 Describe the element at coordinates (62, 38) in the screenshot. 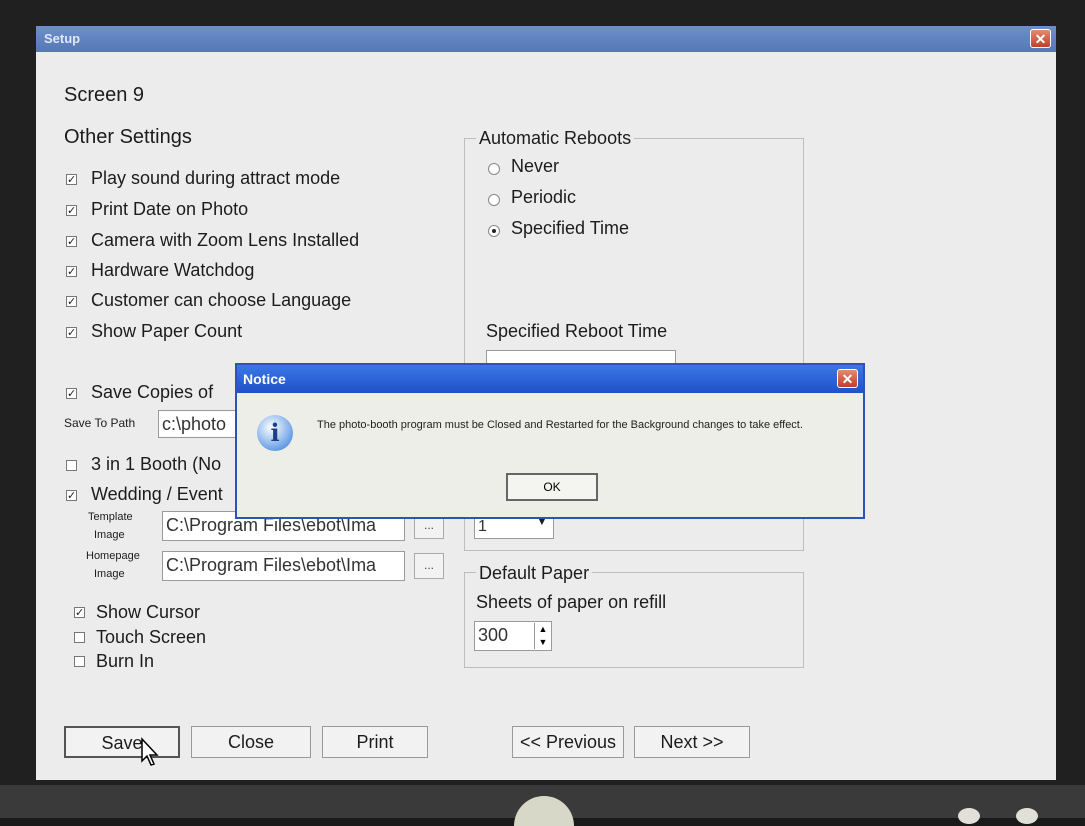

I see `window-title: Setup` at that location.